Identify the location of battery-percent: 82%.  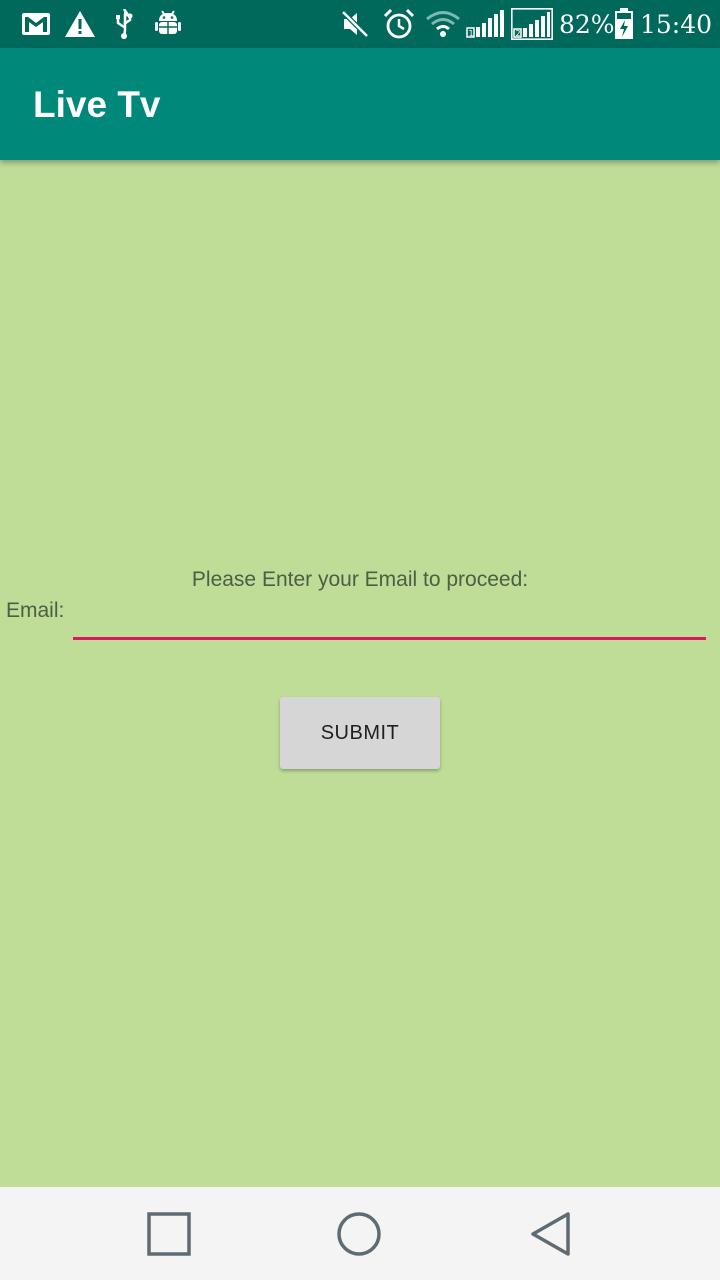
(587, 24).